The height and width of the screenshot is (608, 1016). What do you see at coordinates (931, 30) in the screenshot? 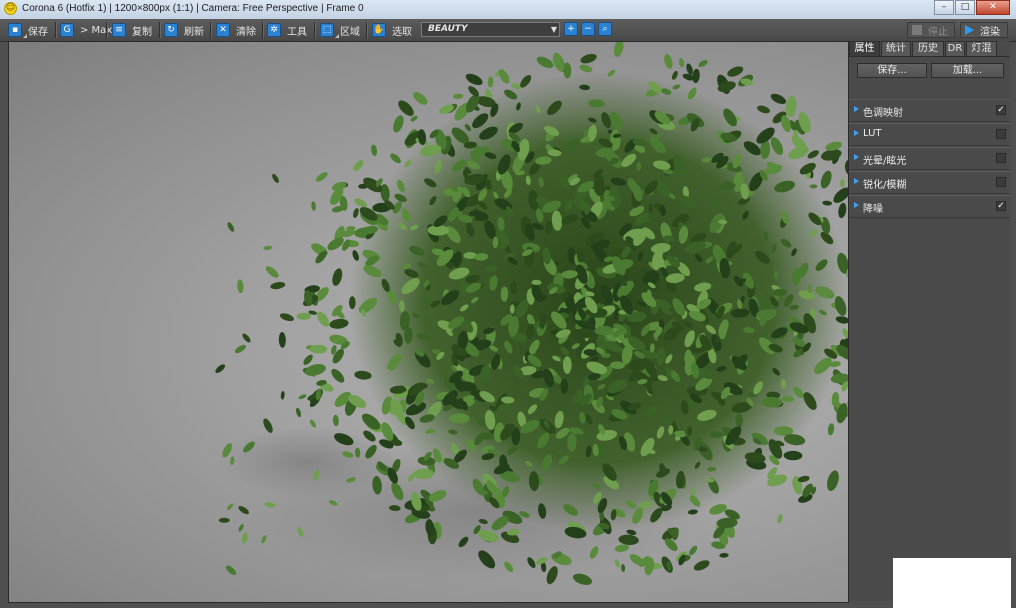
I see `stop-button: 停止` at bounding box center [931, 30].